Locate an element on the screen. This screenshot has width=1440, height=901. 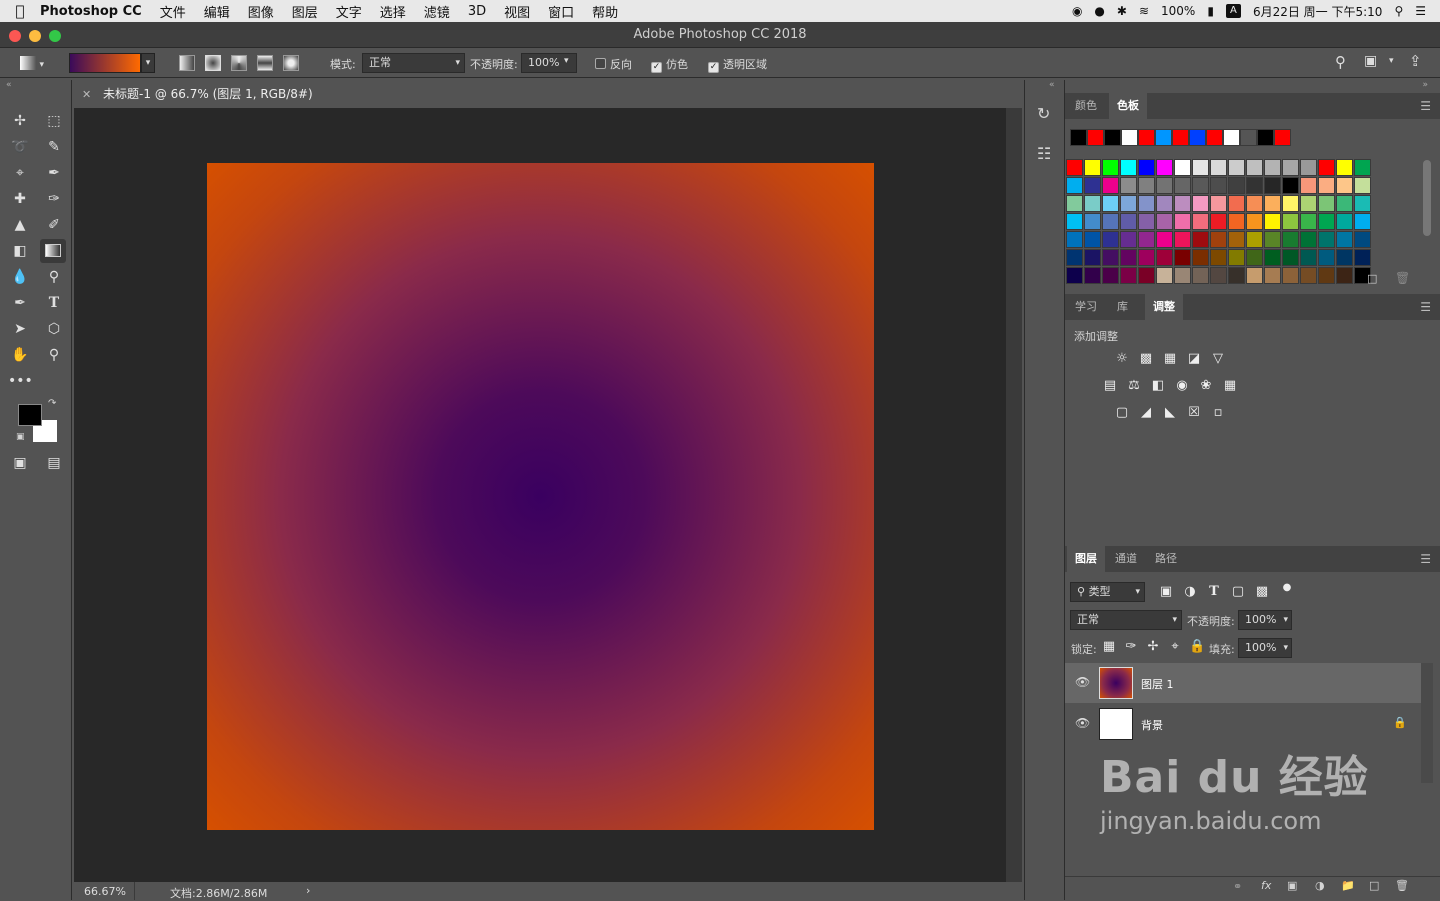
crop-tool-icon: ⌖ is located at coordinates (20, 173).